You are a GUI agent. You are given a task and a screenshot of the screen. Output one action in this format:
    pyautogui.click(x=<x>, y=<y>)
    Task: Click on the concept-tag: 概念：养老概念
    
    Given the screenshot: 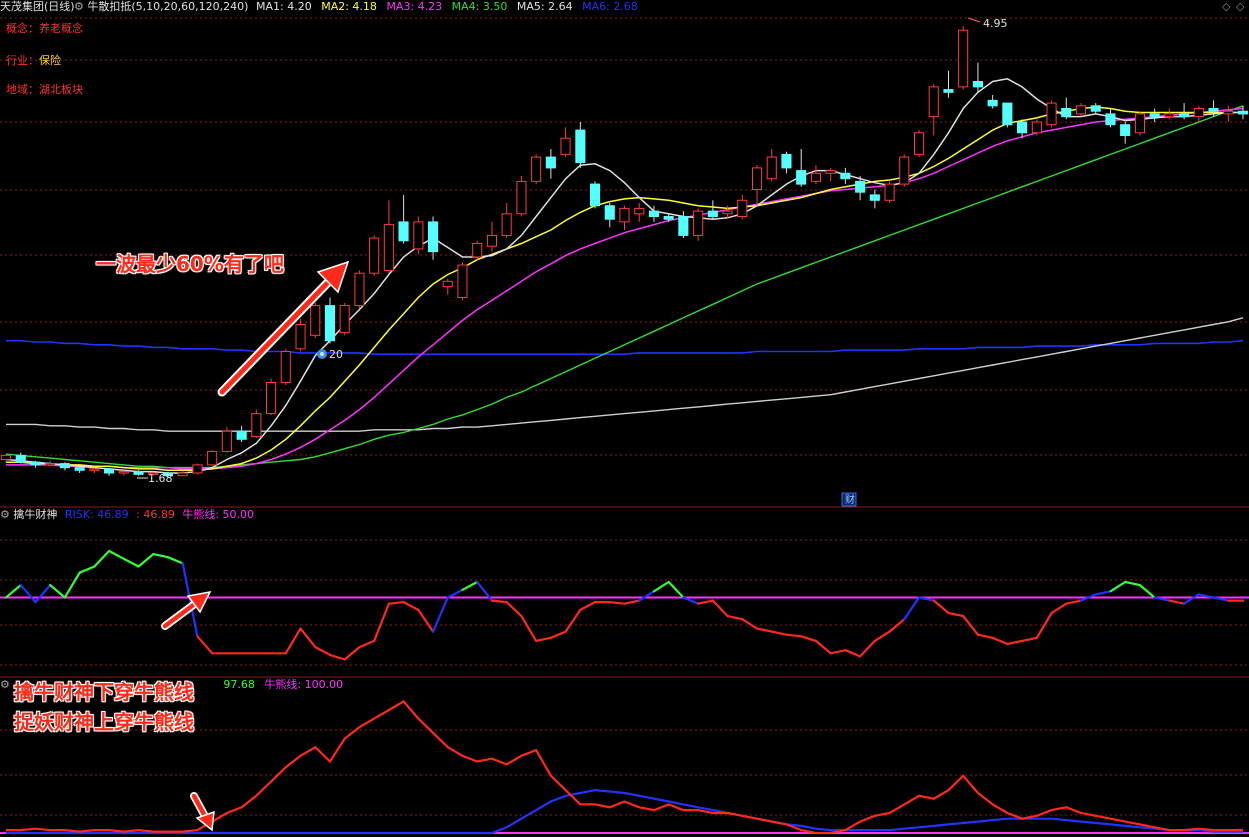 What is the action you would take?
    pyautogui.click(x=44, y=28)
    